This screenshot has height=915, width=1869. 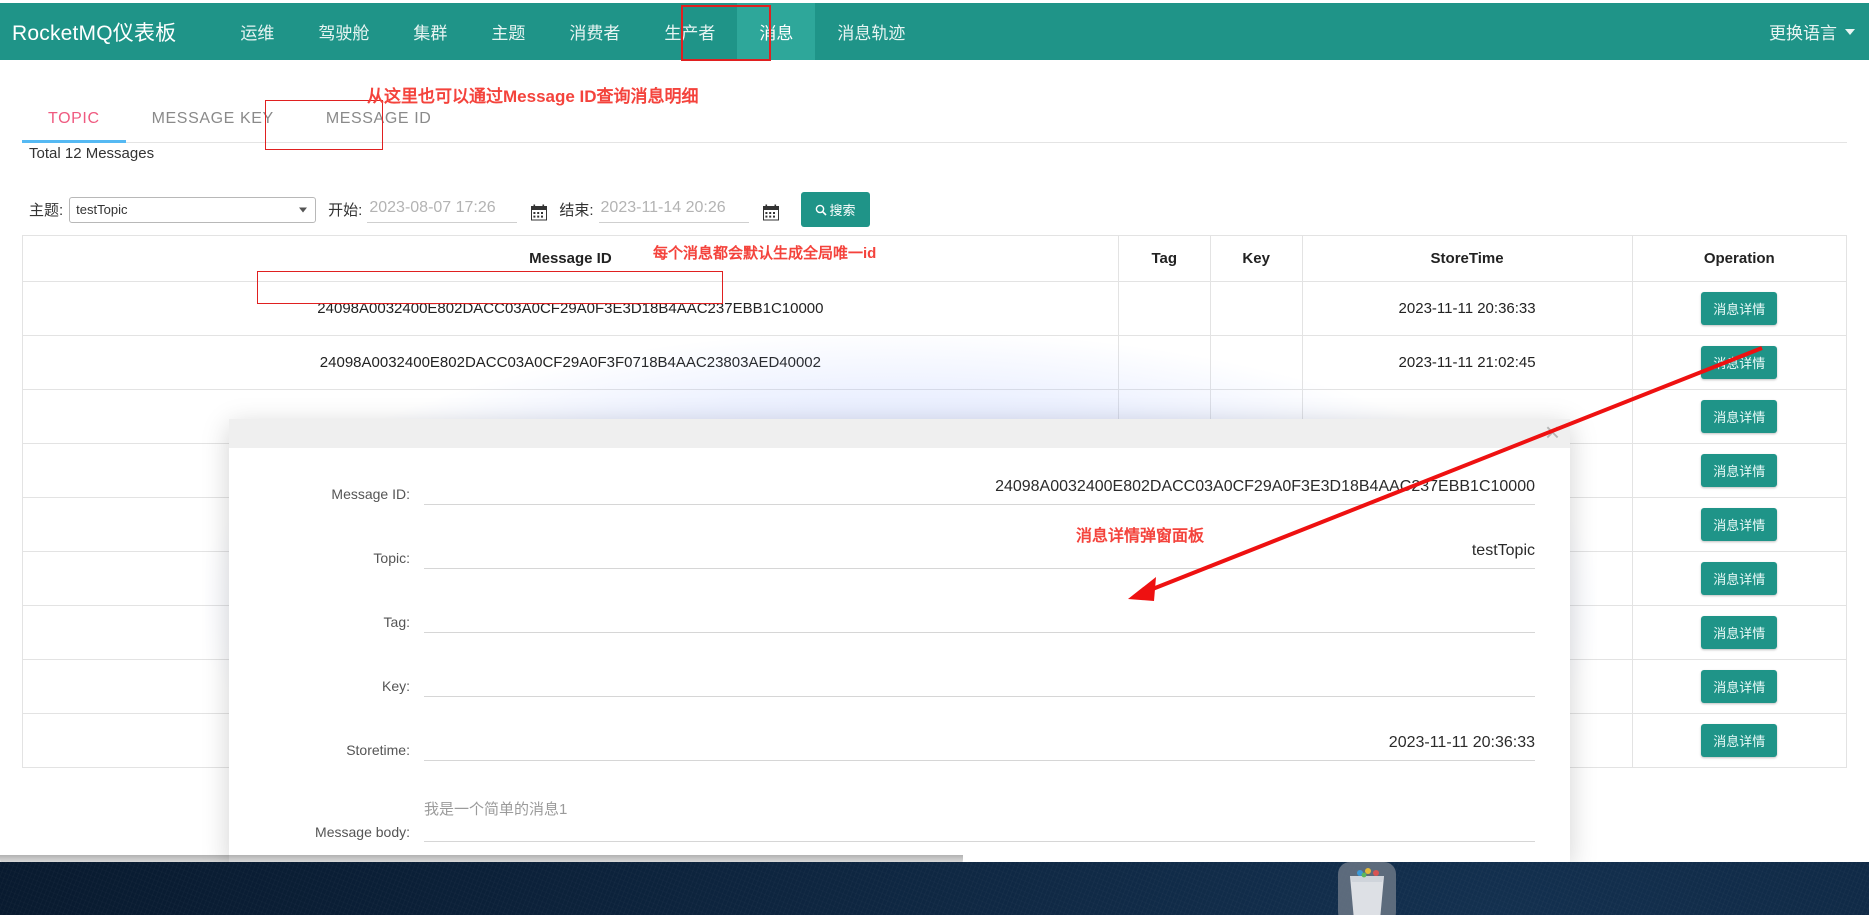 What do you see at coordinates (1503, 550) in the screenshot?
I see `modal-value-topic: testTopic` at bounding box center [1503, 550].